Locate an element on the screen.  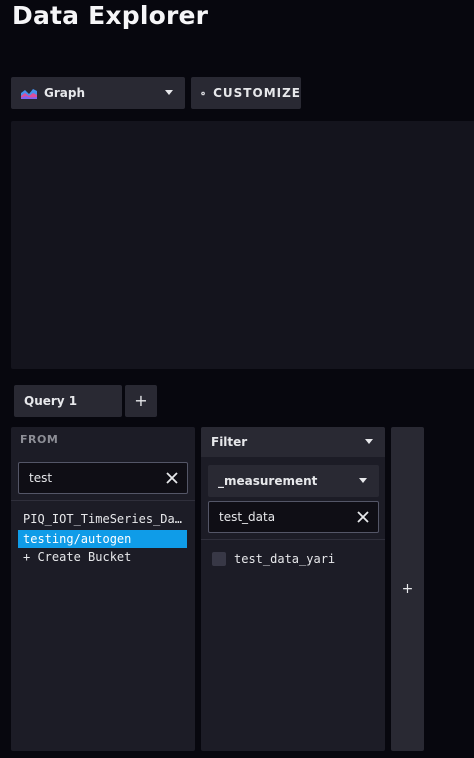
customize-button: CUSTOMIZE is located at coordinates (246, 93).